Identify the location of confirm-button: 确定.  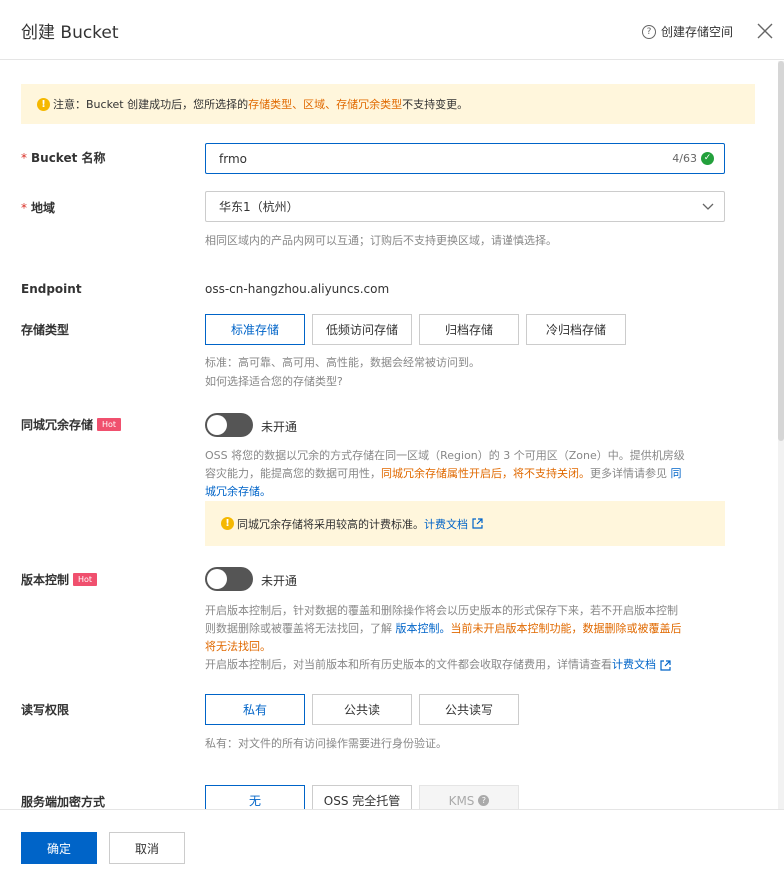
(59, 848).